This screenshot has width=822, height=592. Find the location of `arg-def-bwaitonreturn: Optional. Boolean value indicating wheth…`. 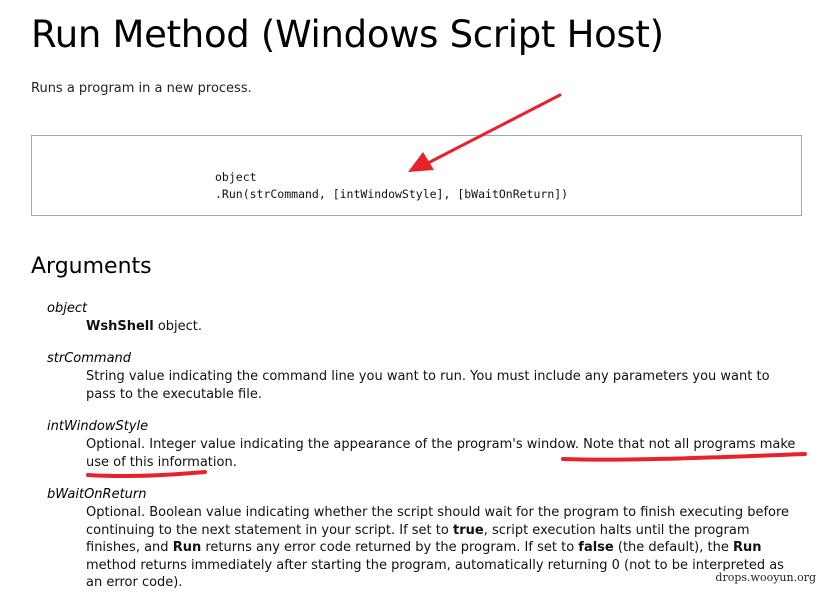

arg-def-bwaitonreturn: Optional. Boolean value indicating wheth… is located at coordinates (438, 547).